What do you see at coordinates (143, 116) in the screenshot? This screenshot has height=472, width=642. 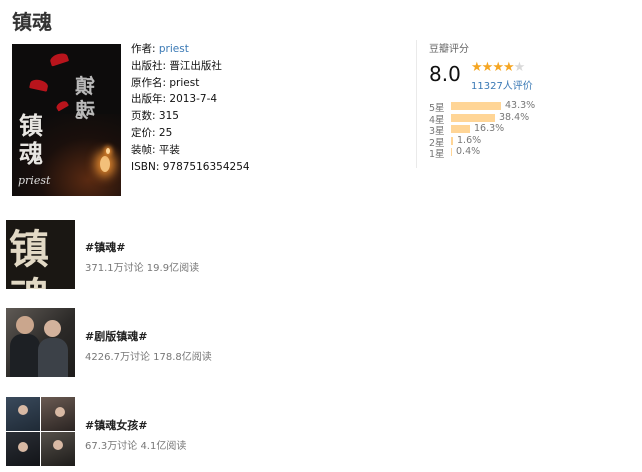 I see `info-label: 页数:` at bounding box center [143, 116].